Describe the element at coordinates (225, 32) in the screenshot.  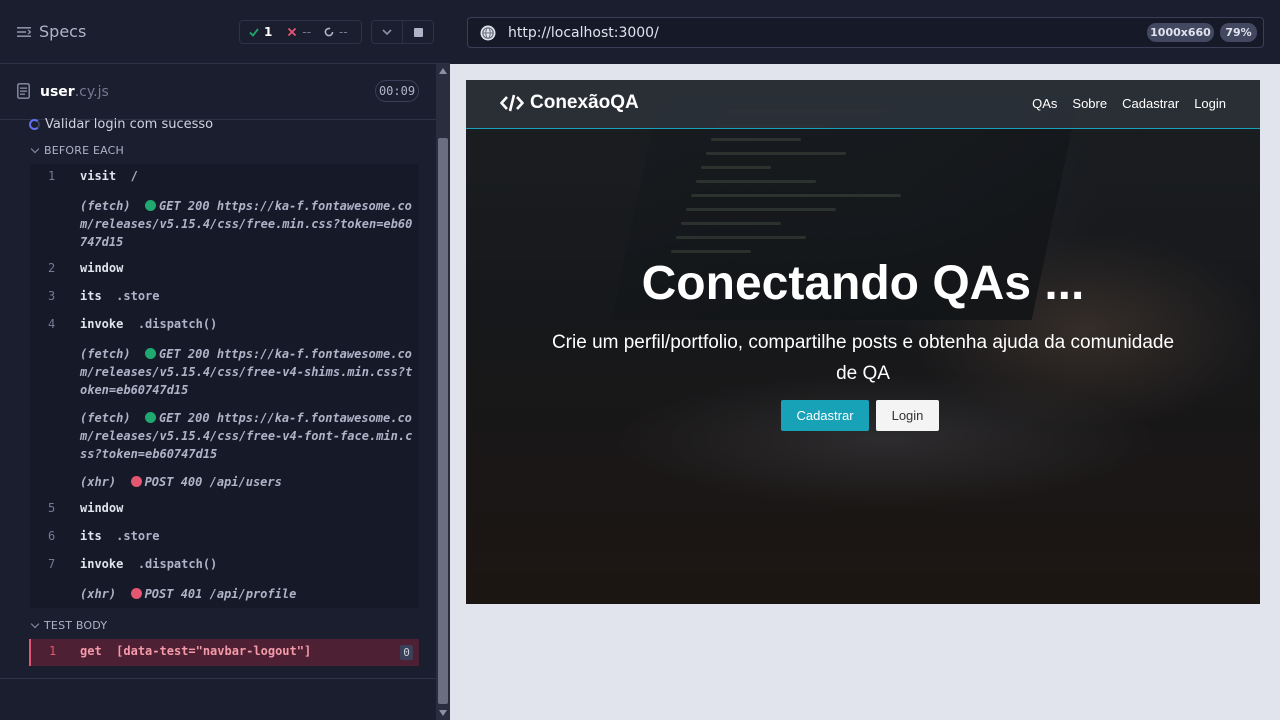
I see `reporter-header: Specs 1 -- --` at that location.